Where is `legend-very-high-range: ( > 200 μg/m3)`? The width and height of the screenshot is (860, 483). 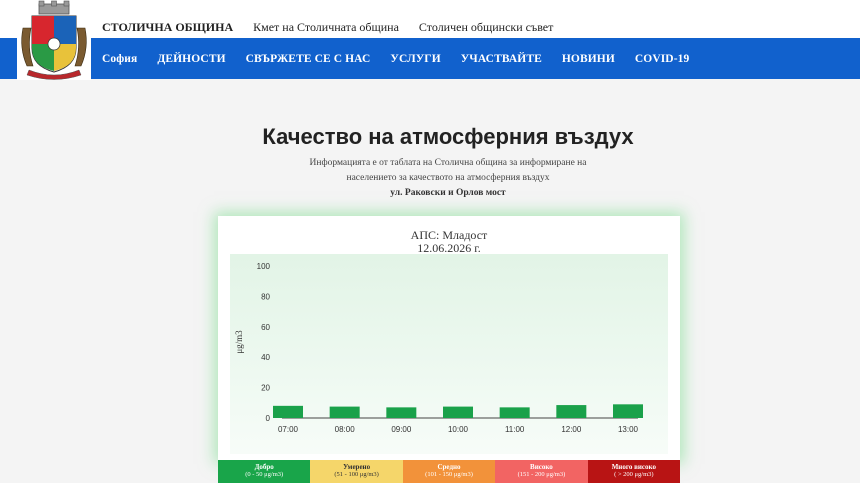
legend-very-high-range: ( > 200 μg/m3) is located at coordinates (634, 474).